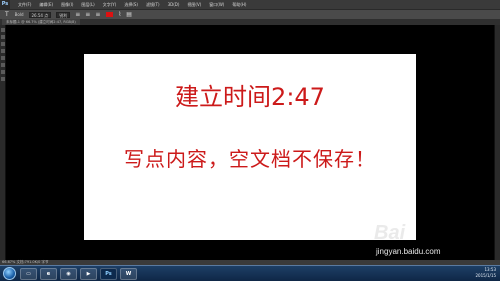 The image size is (500, 281). I want to click on baidu-watermark: Bai jingyan.baidu.com, so click(434, 242).